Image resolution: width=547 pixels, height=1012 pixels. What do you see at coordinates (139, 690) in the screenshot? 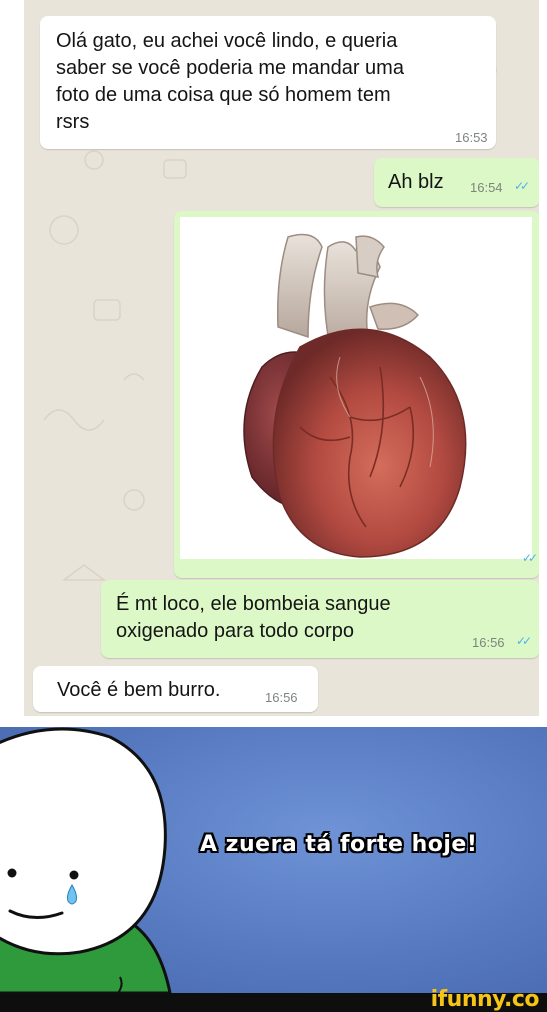
I see `message-text: Você é bem burro.` at bounding box center [139, 690].